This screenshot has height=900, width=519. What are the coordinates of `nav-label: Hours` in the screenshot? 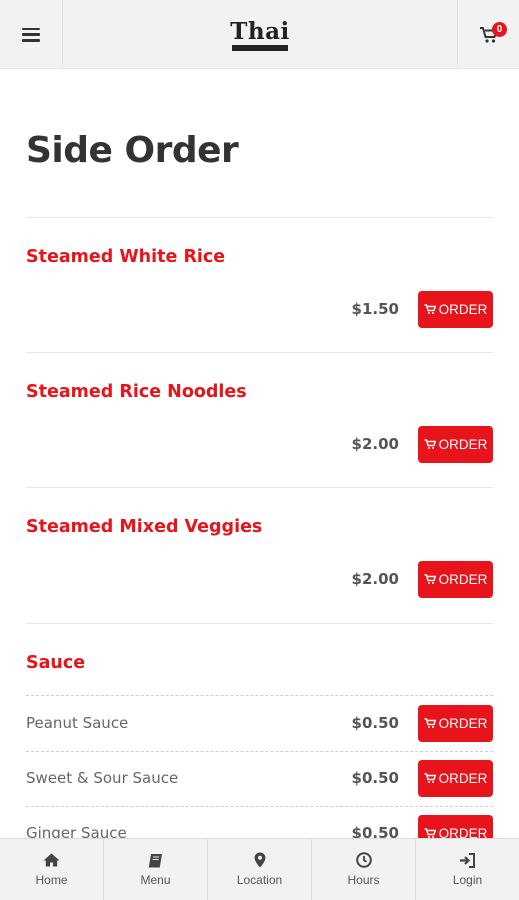 It's located at (363, 880).